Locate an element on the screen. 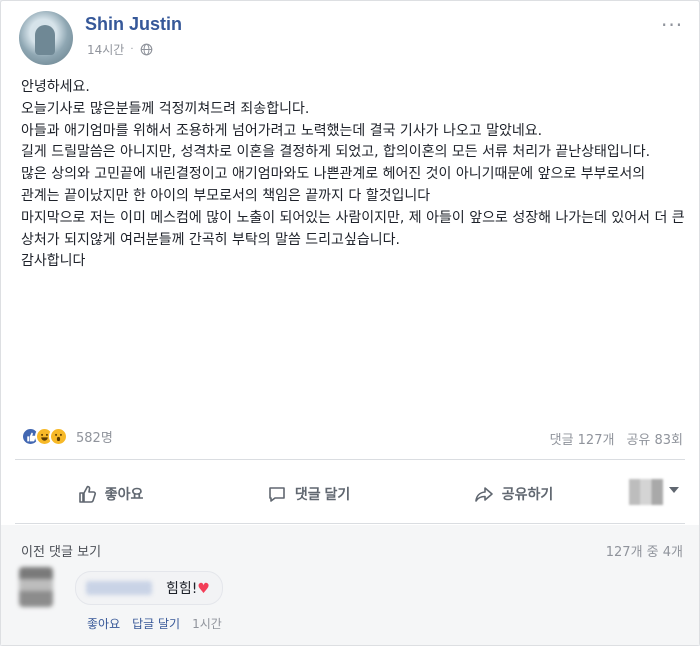 The image size is (700, 646). view-previous-comments-link: 이전 댓글 보기 is located at coordinates (61, 550).